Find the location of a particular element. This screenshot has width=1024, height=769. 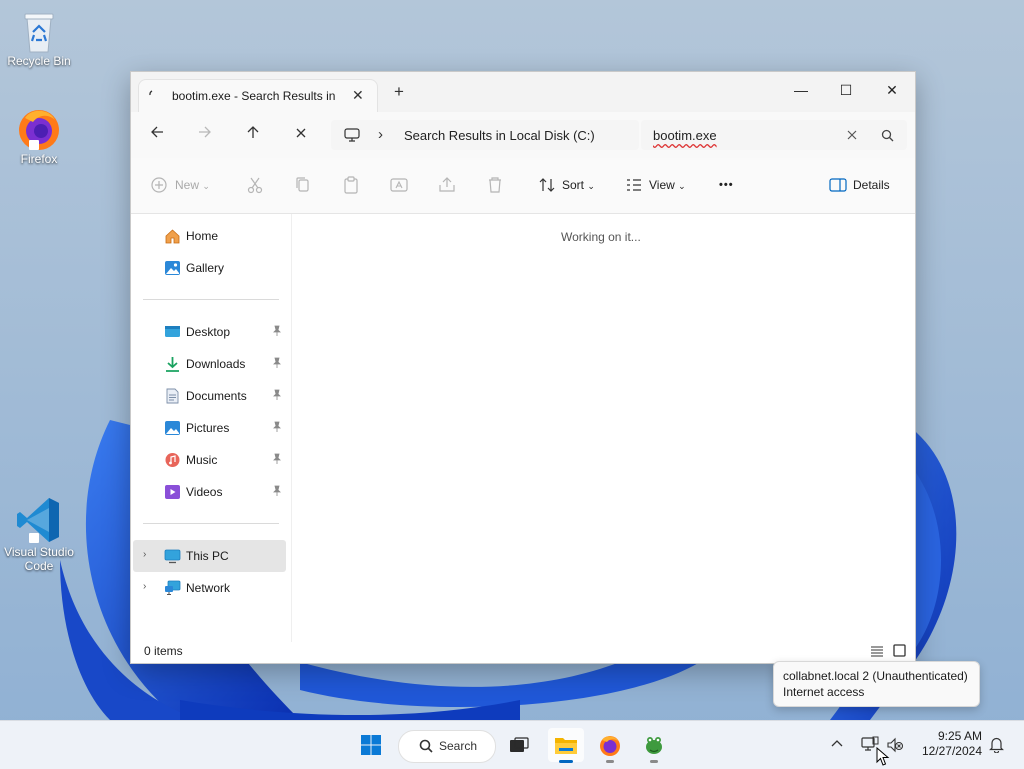

details-button: Details is located at coordinates (871, 185).